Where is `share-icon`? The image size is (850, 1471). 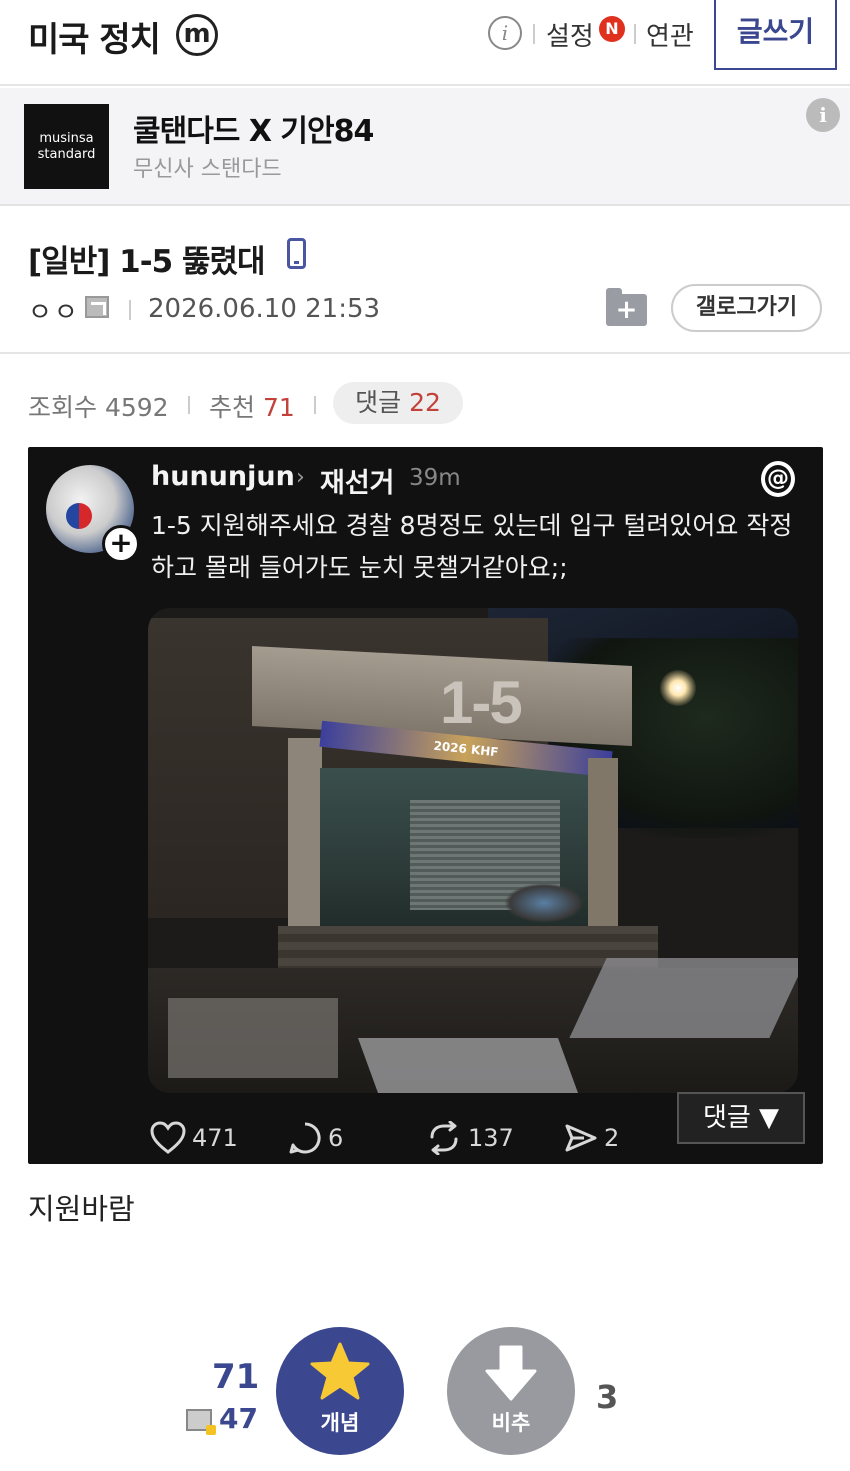
share-icon is located at coordinates (581, 1138).